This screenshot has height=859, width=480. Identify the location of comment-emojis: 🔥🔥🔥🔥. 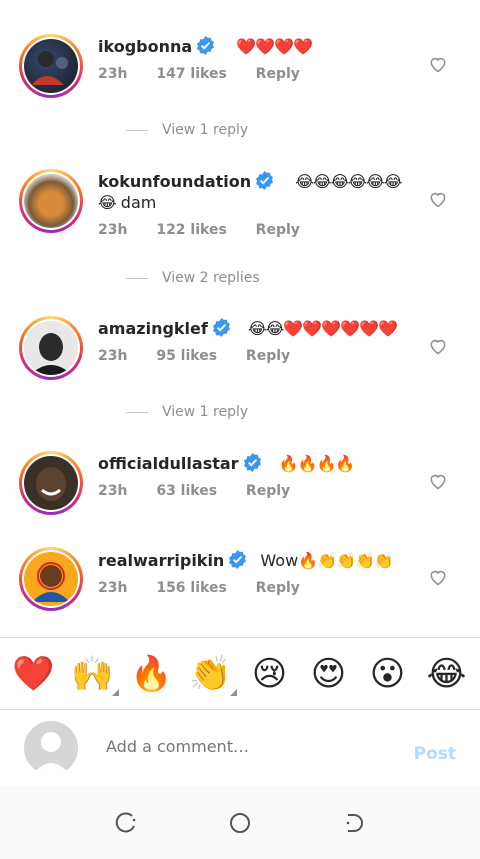
(317, 463).